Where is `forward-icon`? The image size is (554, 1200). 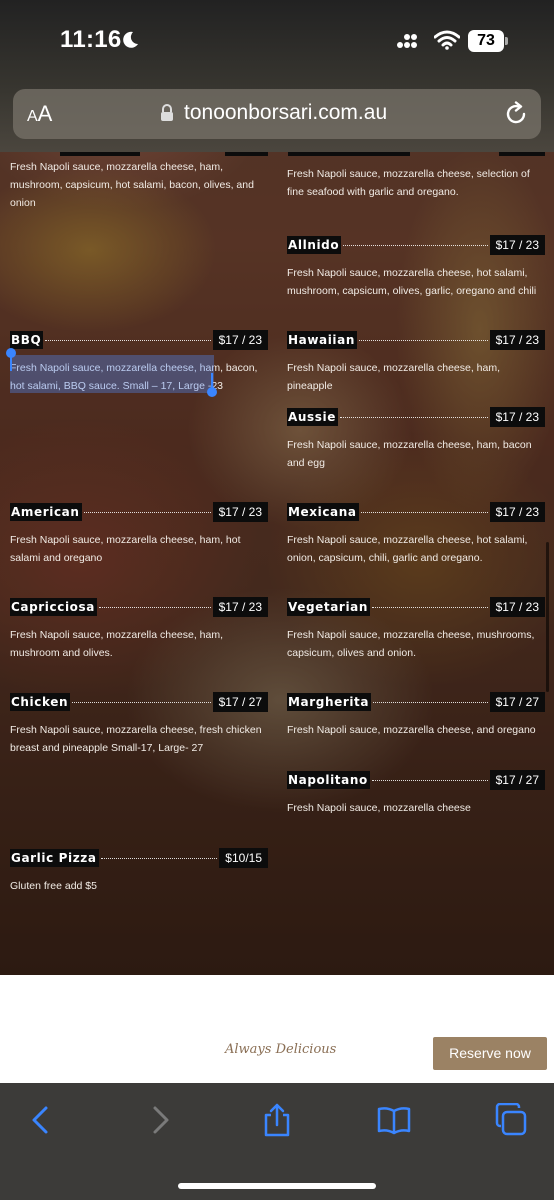 forward-icon is located at coordinates (160, 1120).